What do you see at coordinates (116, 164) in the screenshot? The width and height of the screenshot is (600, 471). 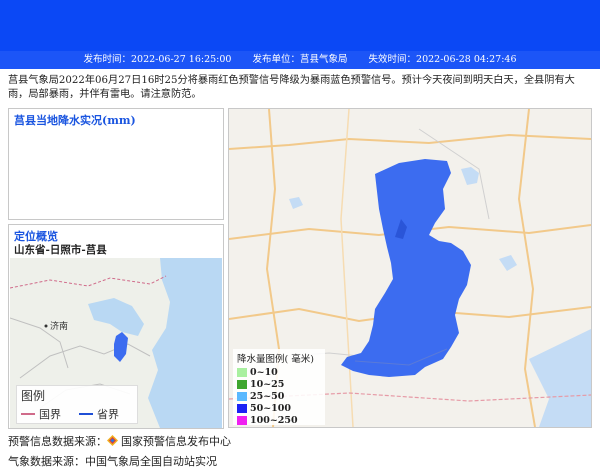 I see `rainfall-panel: 莒县当地降水实况(mm)` at bounding box center [116, 164].